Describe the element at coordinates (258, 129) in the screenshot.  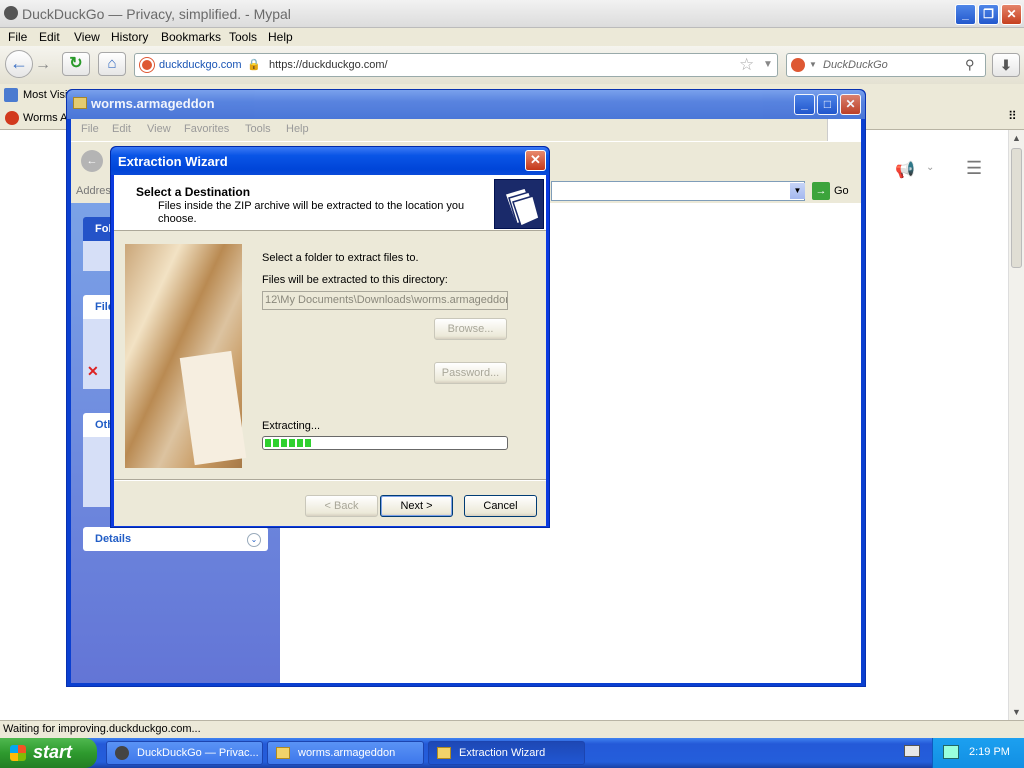
I see `explorer-menu-tools: Tools` at that location.